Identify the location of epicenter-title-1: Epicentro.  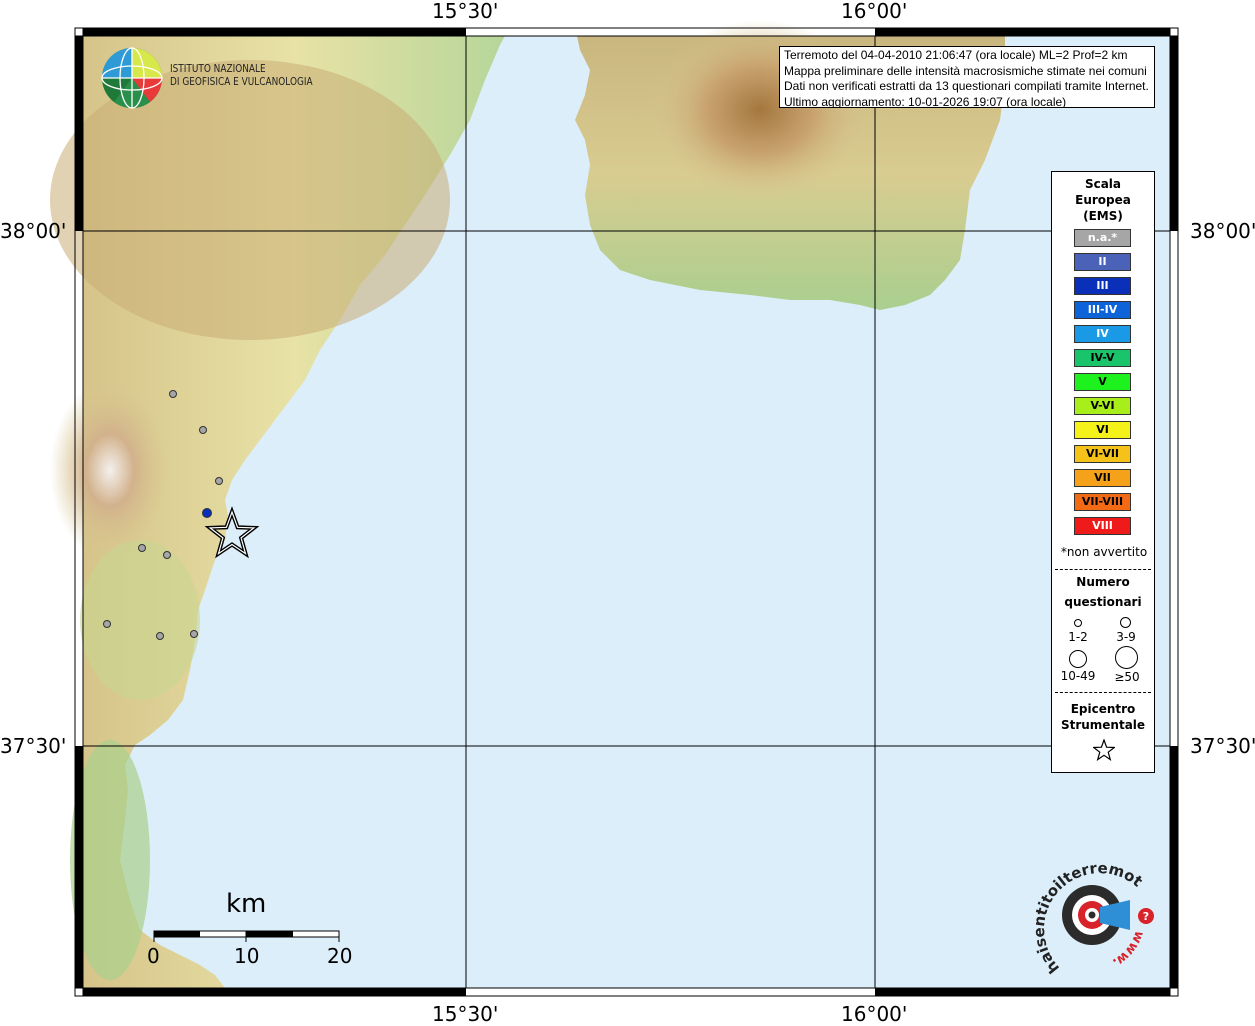
(1103, 709).